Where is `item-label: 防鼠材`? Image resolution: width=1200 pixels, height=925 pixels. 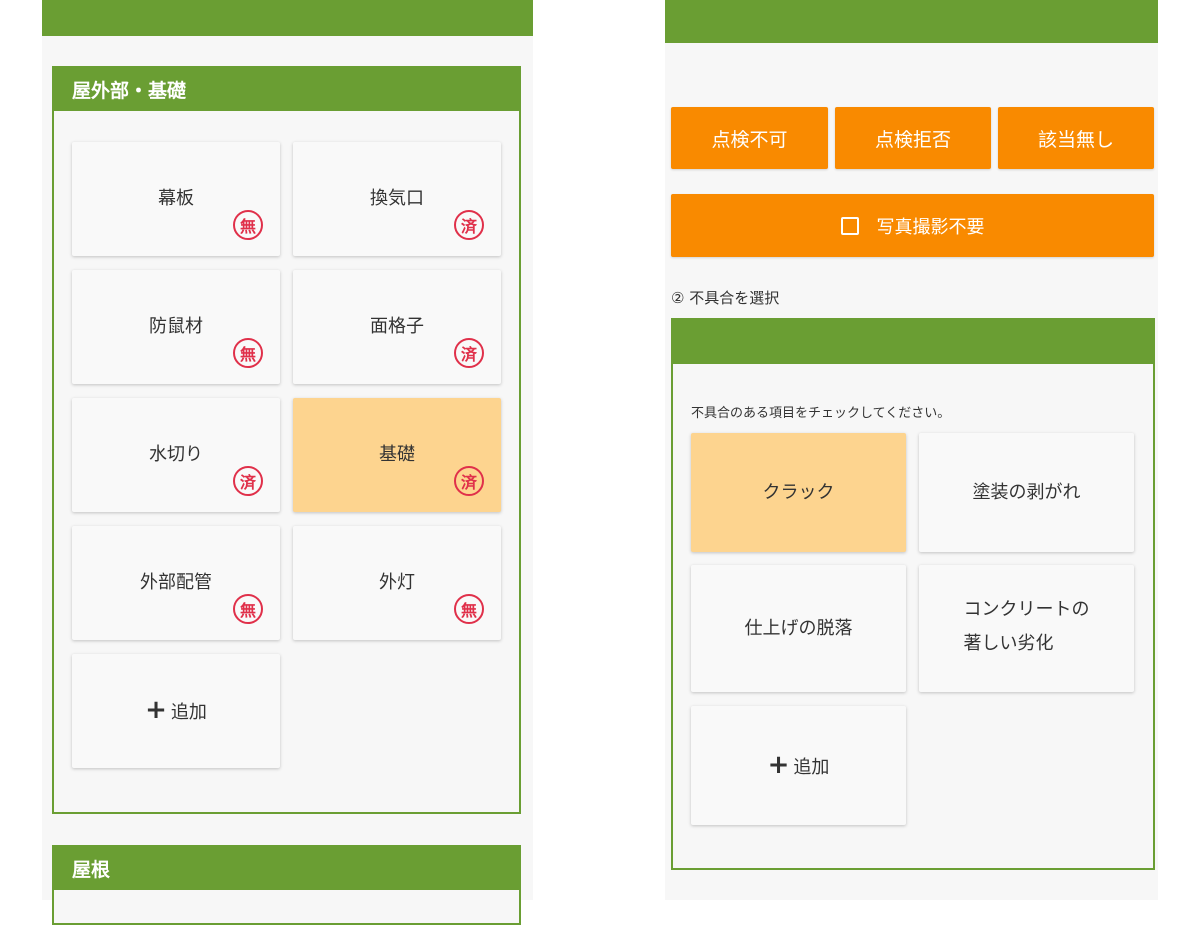 item-label: 防鼠材 is located at coordinates (176, 326).